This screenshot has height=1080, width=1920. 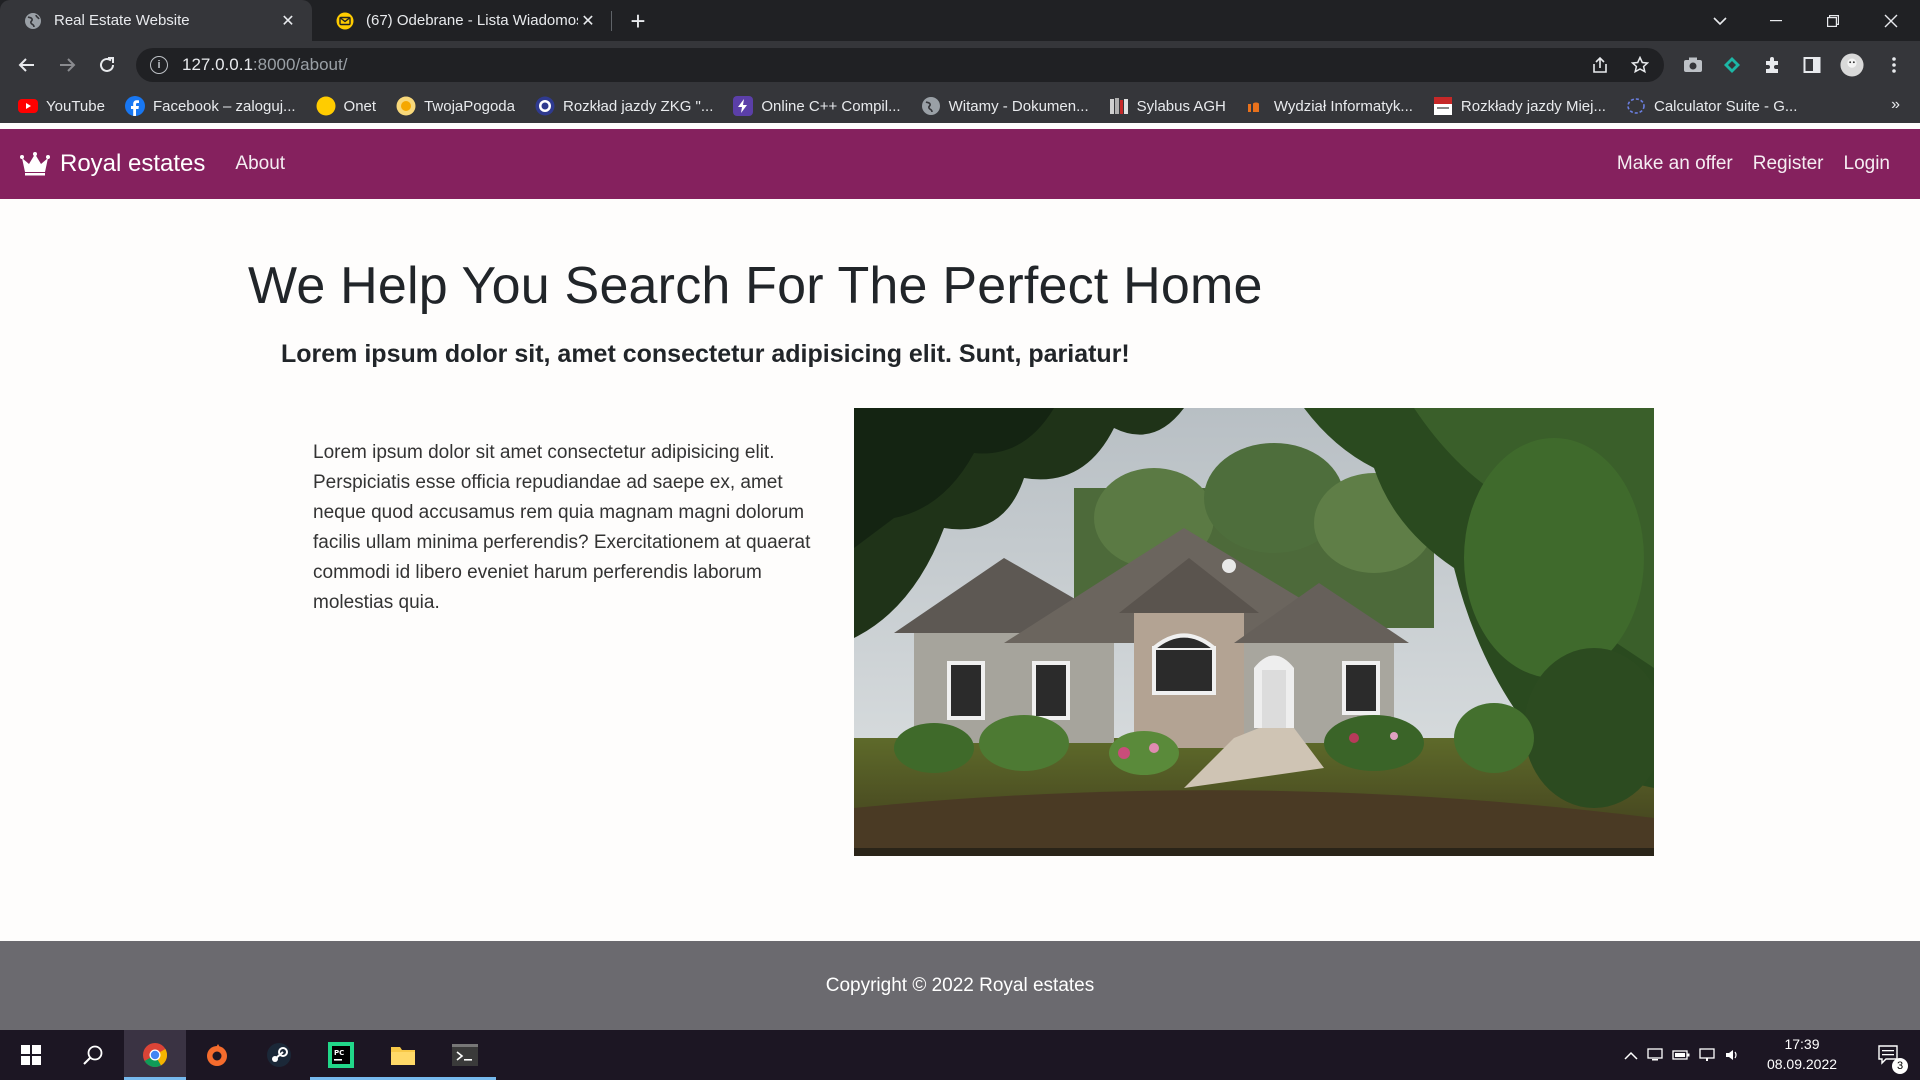 What do you see at coordinates (1900, 1066) in the screenshot?
I see `notification-count: 3` at bounding box center [1900, 1066].